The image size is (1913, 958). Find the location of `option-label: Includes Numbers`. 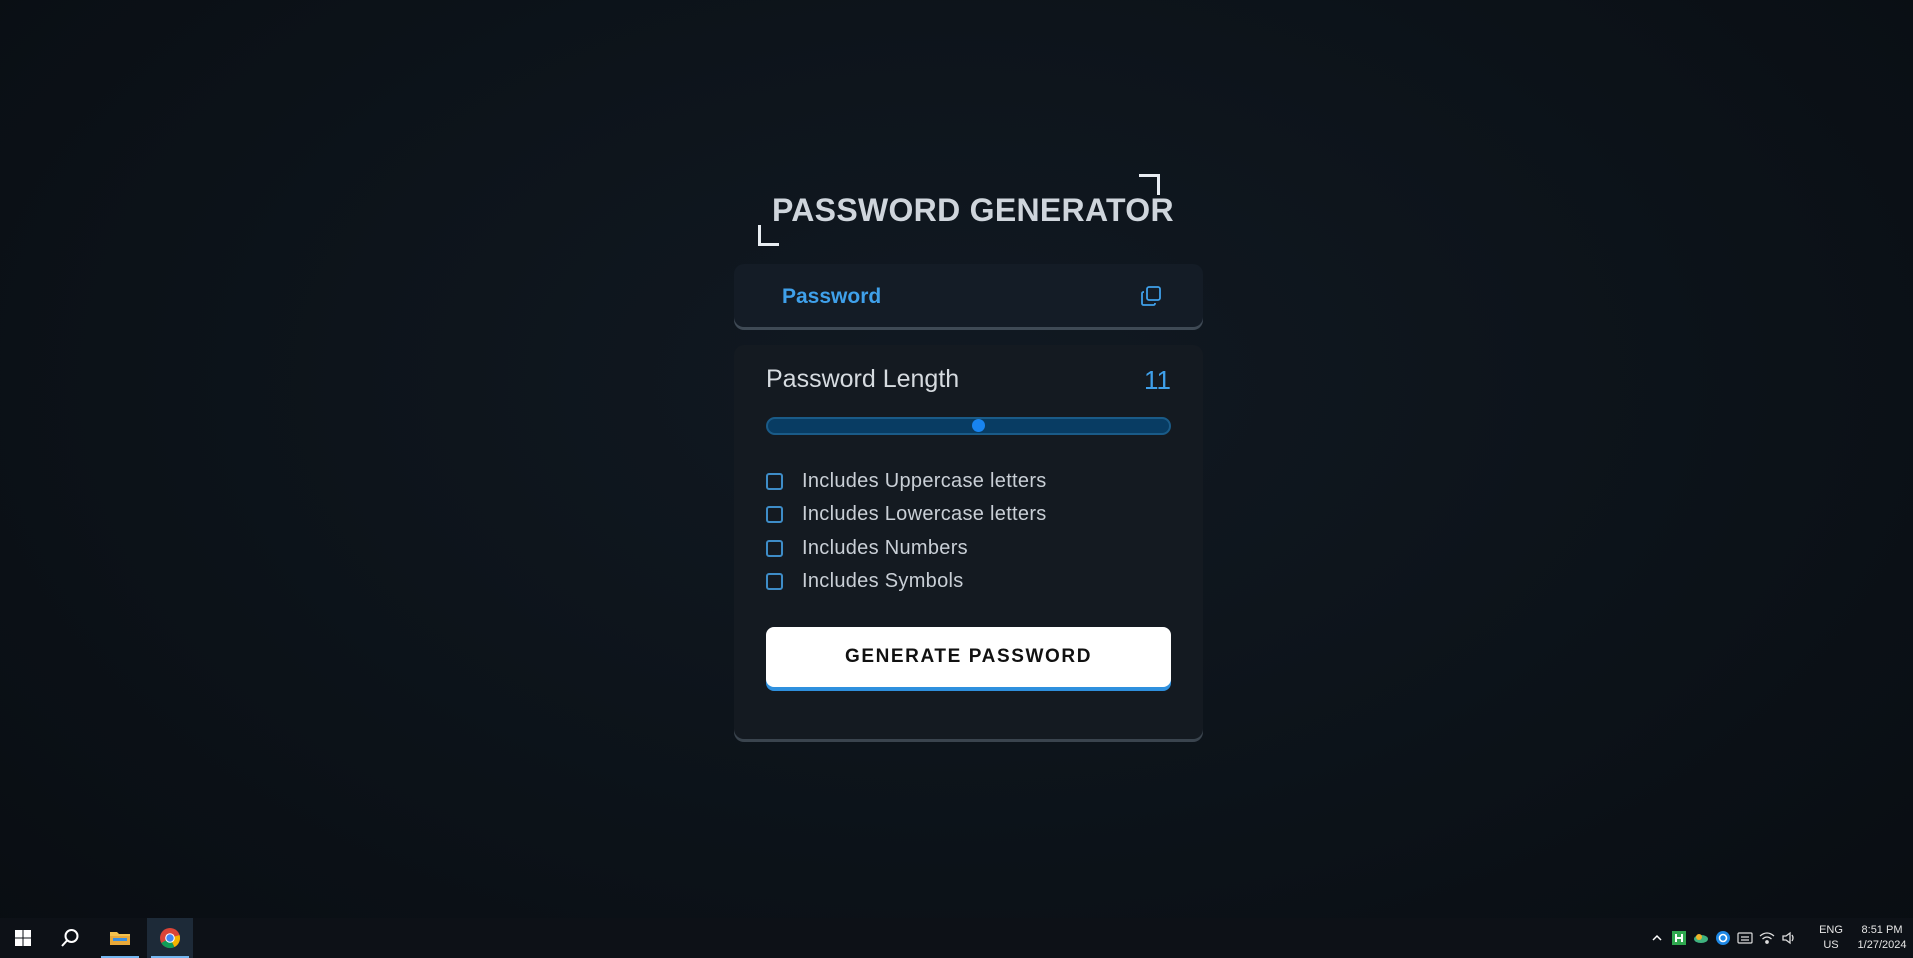

option-label: Includes Numbers is located at coordinates (885, 547).